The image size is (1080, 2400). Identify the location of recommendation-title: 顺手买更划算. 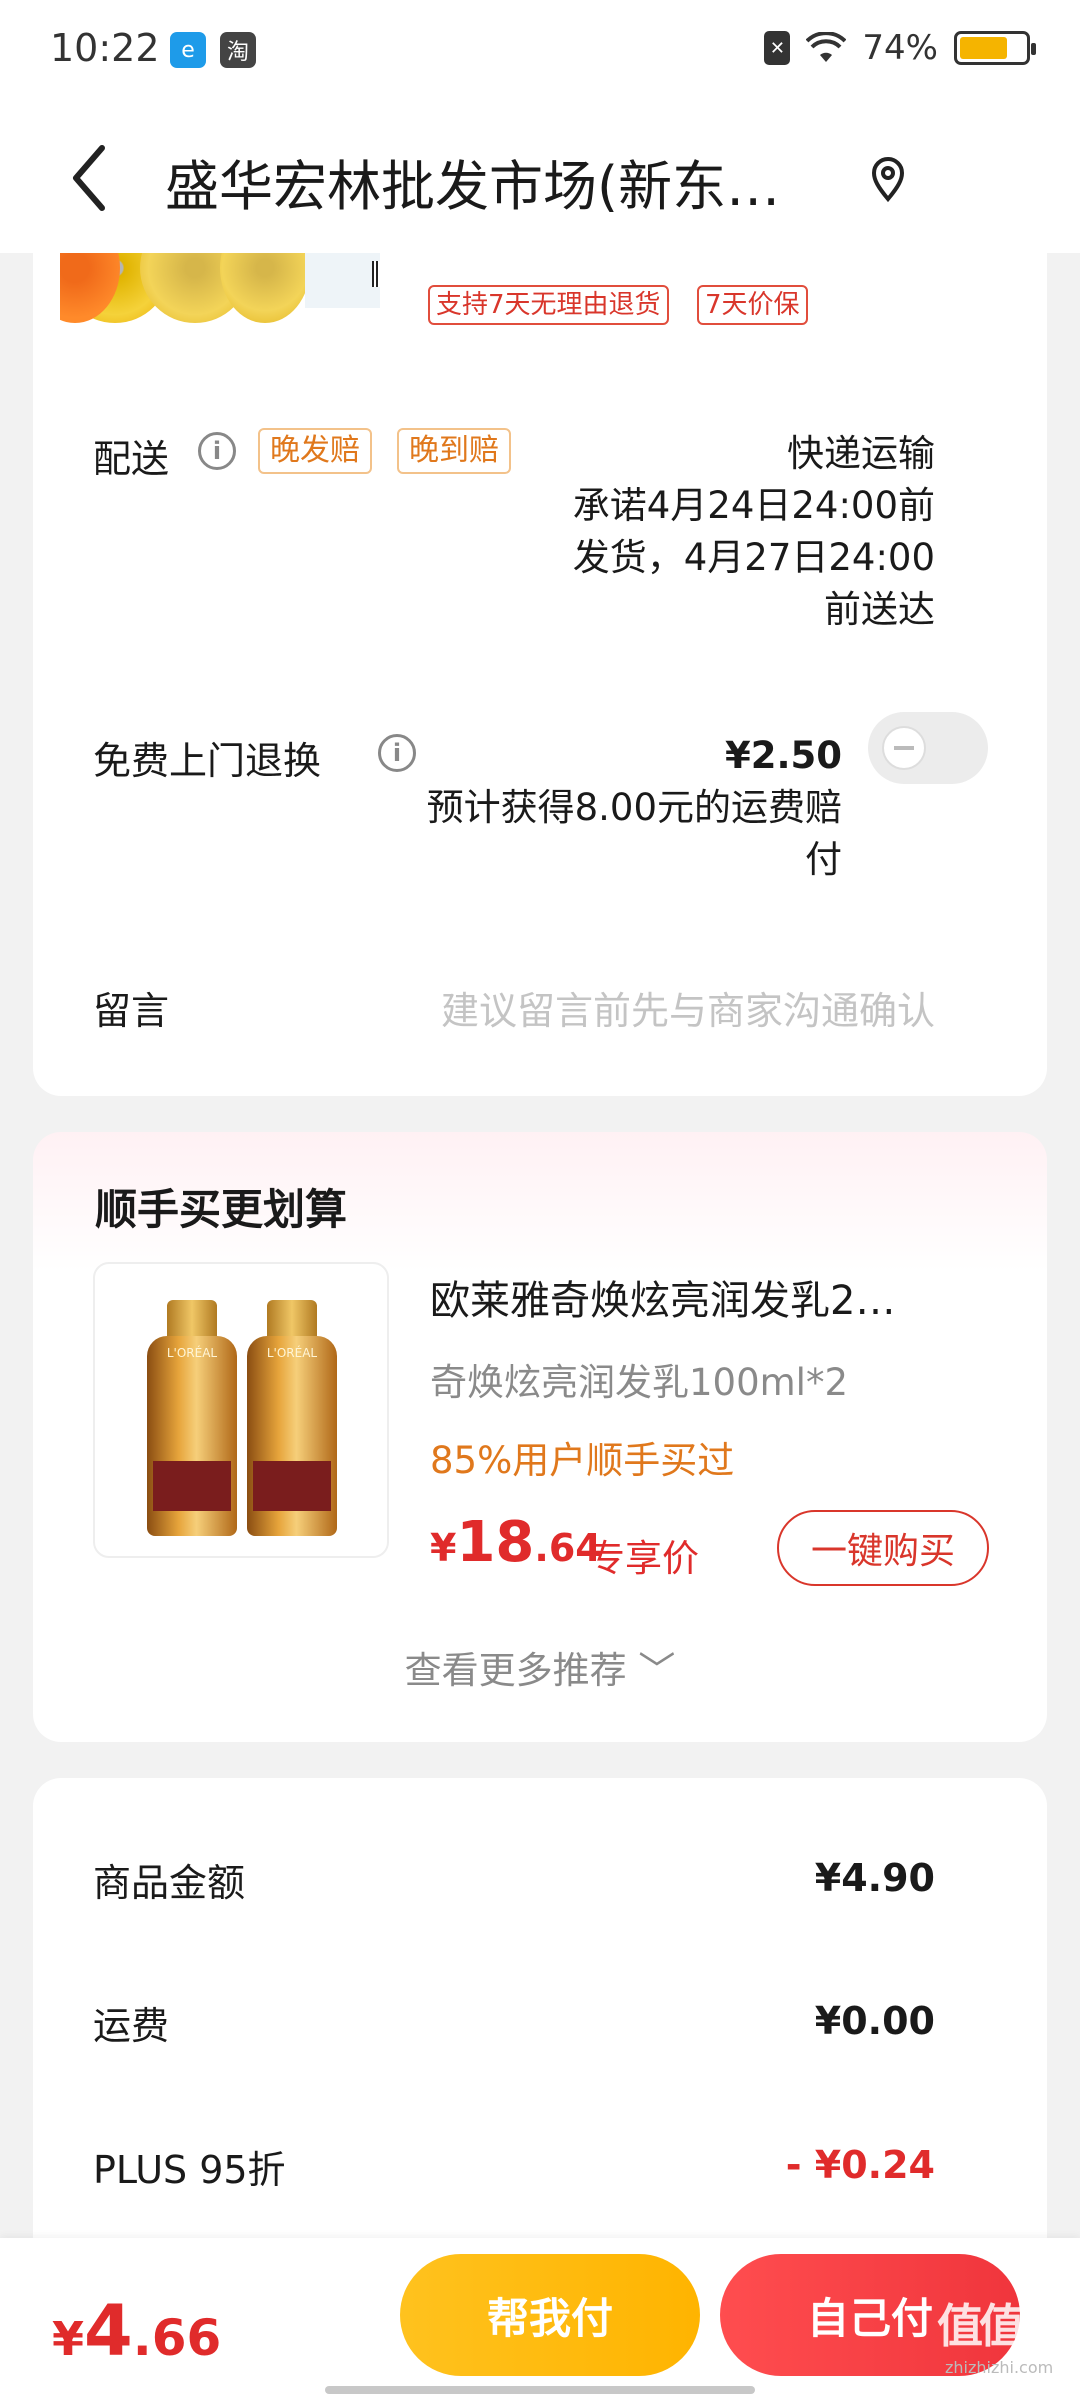
(221, 1209).